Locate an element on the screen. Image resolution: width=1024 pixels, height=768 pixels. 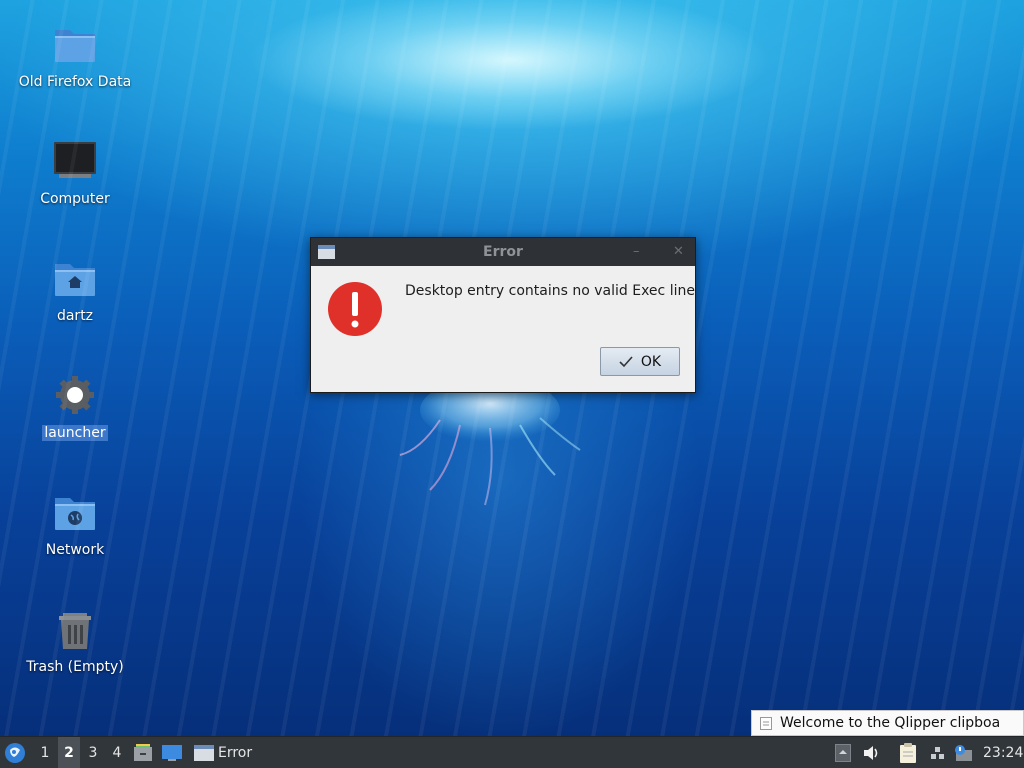
jellyfish-wallpaper is located at coordinates (490, 443).